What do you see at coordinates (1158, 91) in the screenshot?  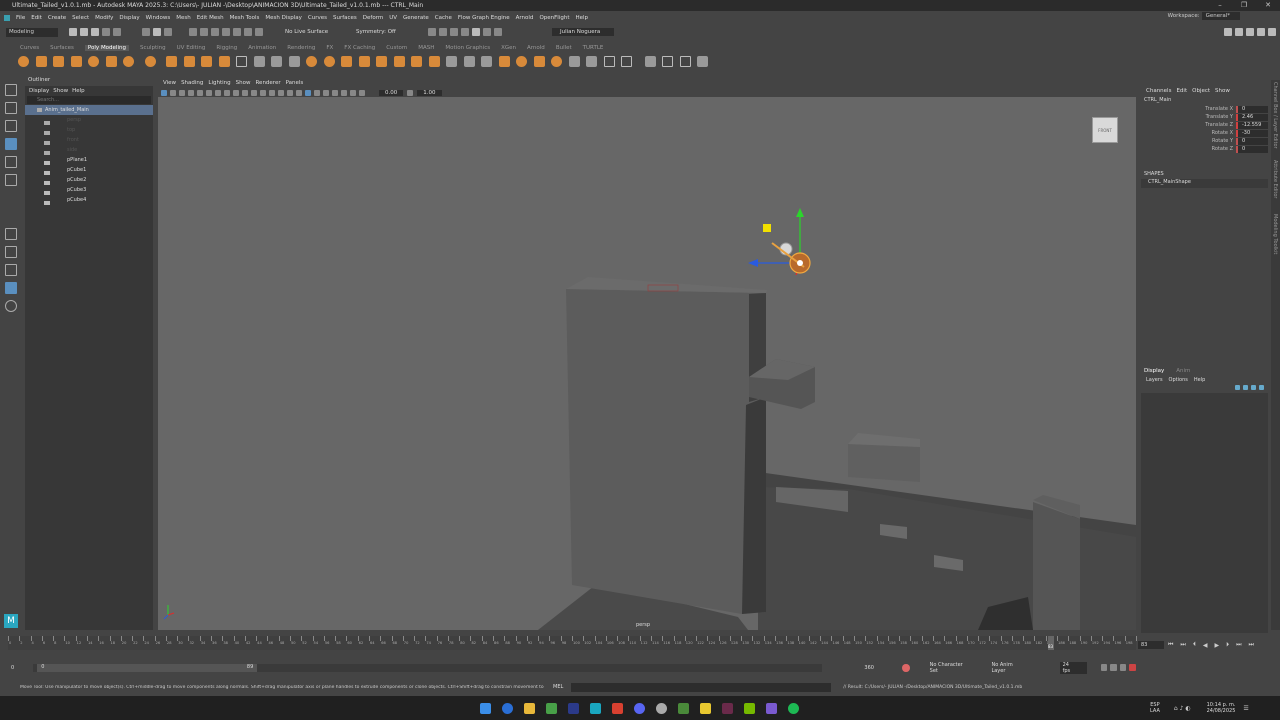 I see `channel-menu-channels: Channels` at bounding box center [1158, 91].